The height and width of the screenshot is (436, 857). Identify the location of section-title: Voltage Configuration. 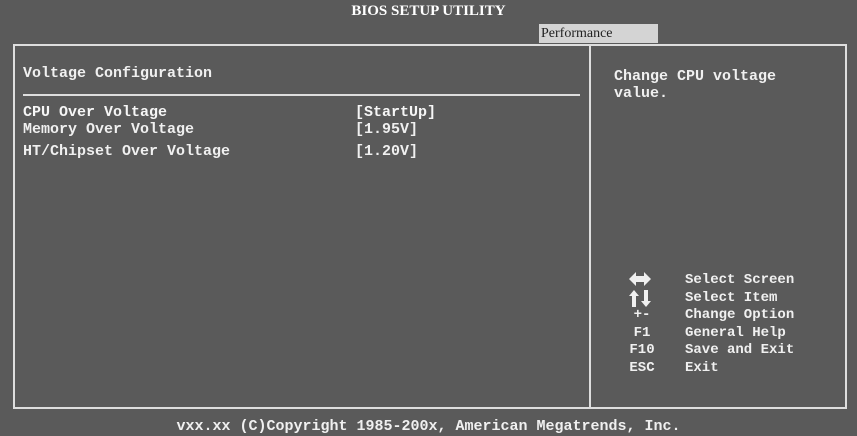
(118, 73).